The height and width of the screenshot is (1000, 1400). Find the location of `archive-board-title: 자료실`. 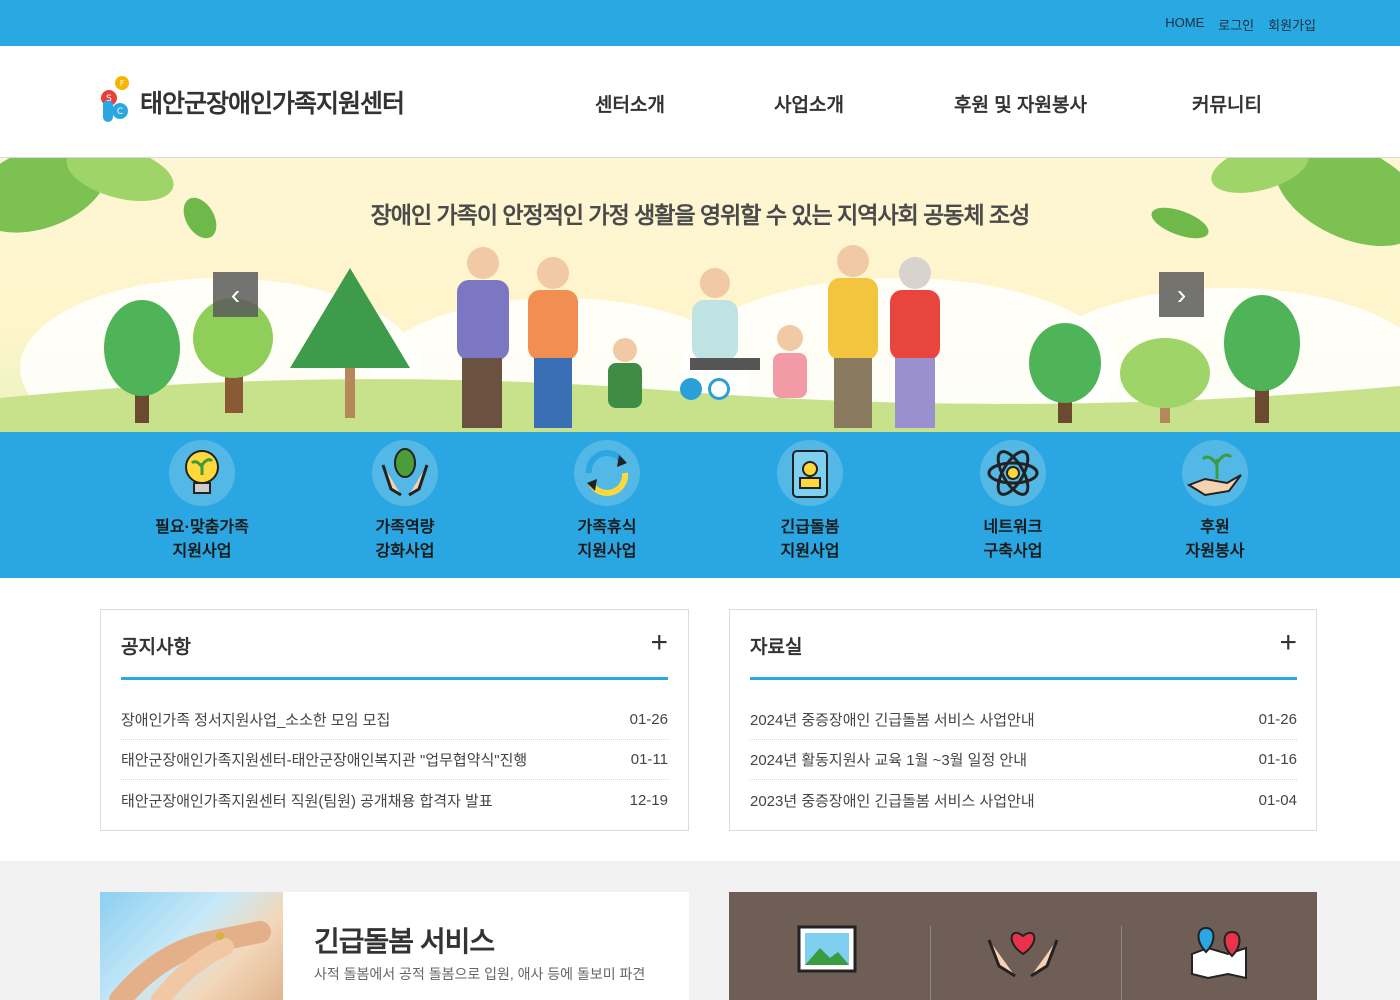

archive-board-title: 자료실 is located at coordinates (776, 647).